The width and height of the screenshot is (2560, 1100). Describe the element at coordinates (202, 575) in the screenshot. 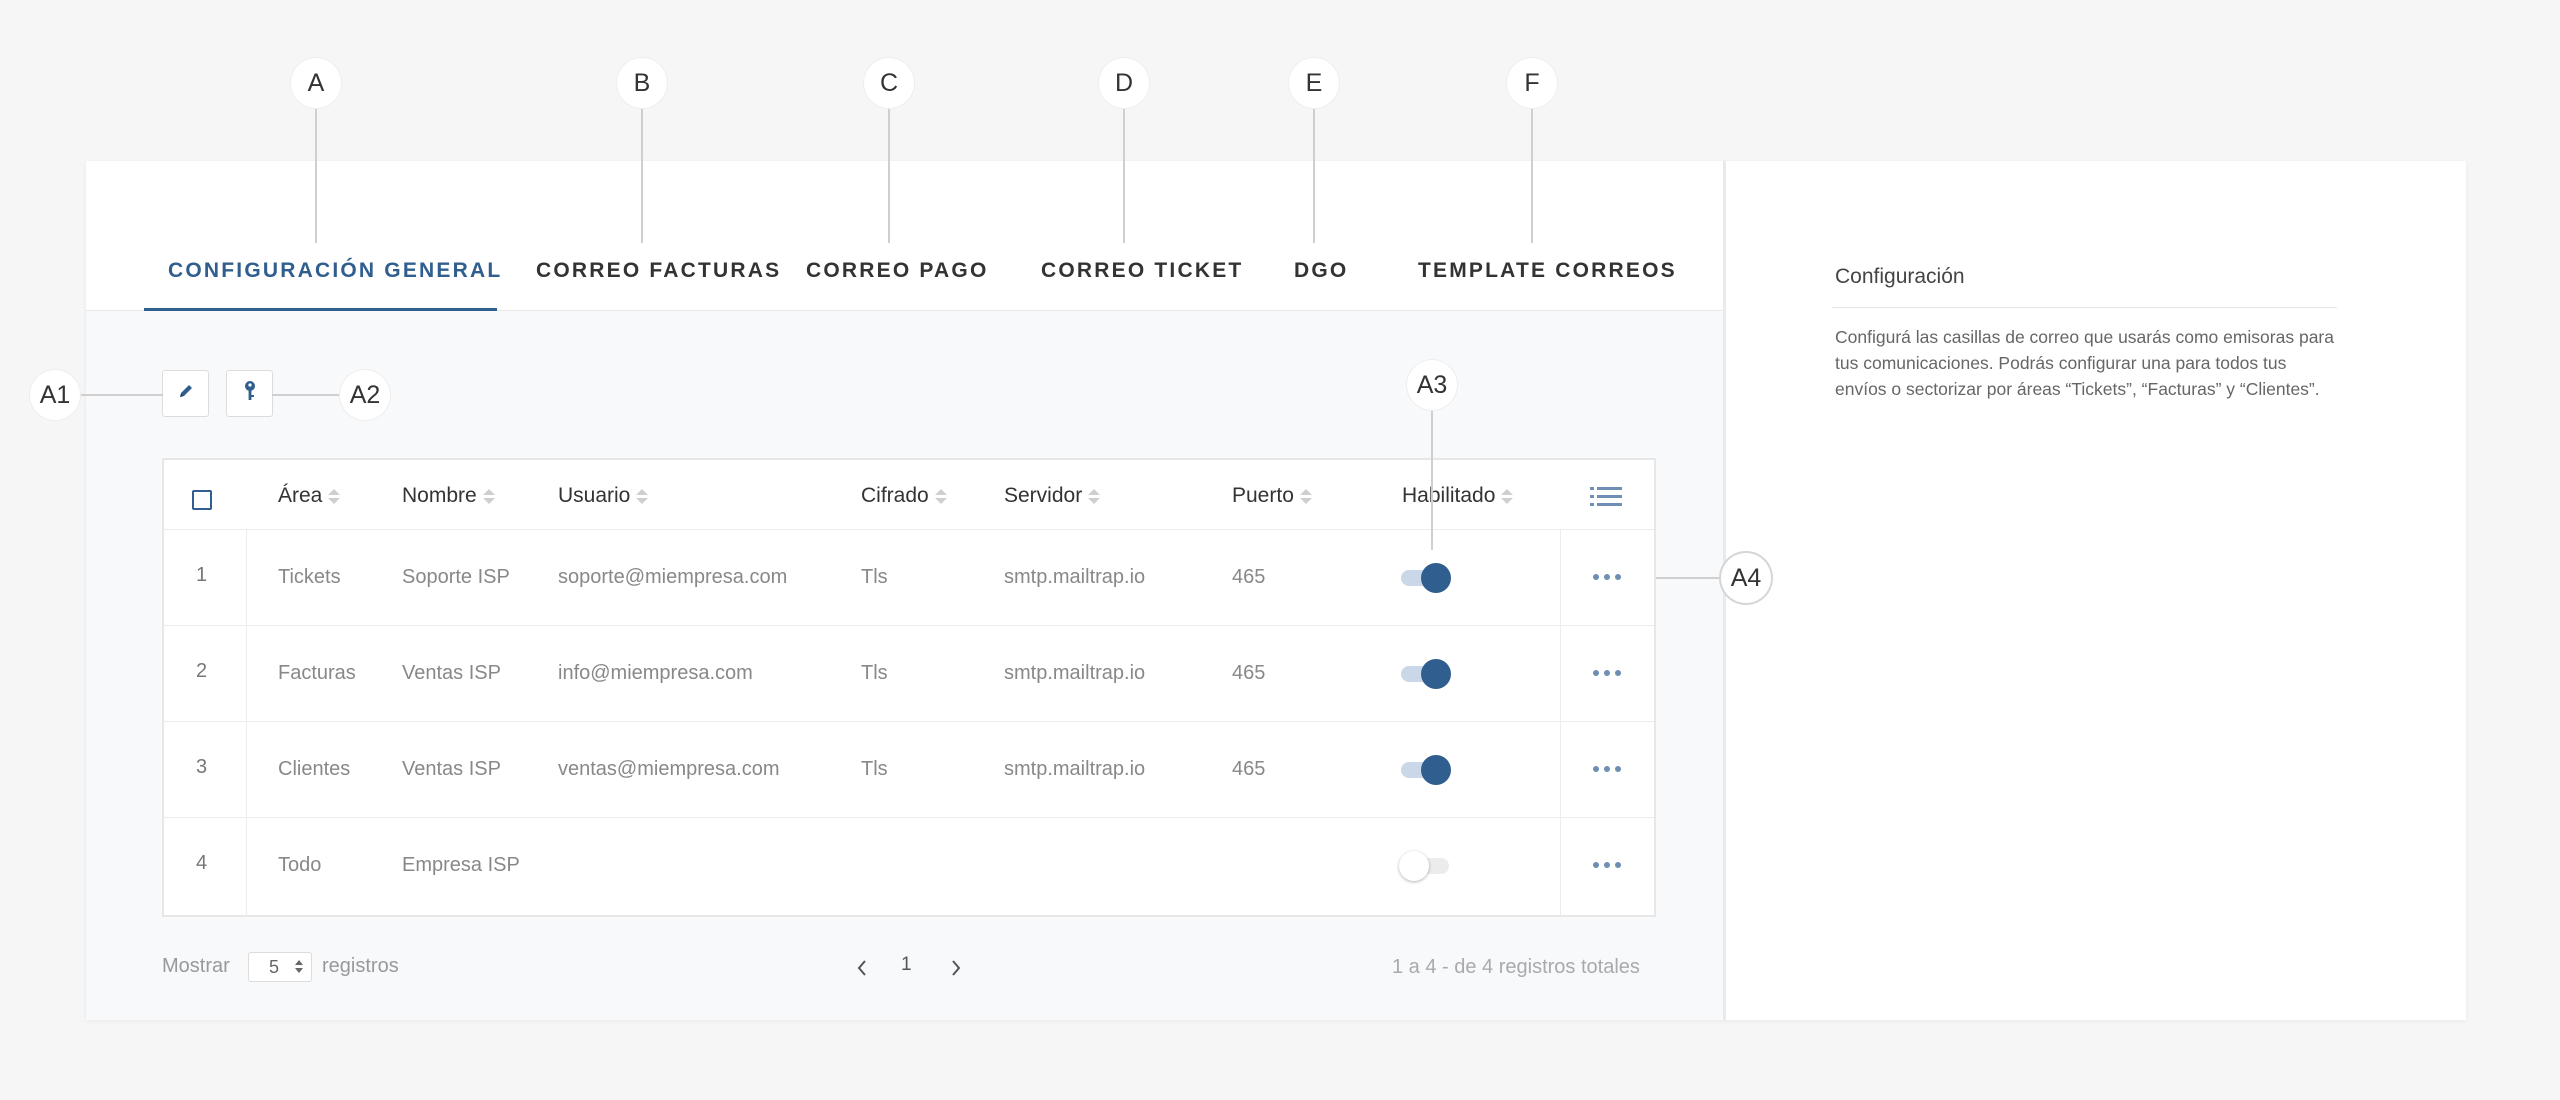

I see `row-index: 1` at that location.